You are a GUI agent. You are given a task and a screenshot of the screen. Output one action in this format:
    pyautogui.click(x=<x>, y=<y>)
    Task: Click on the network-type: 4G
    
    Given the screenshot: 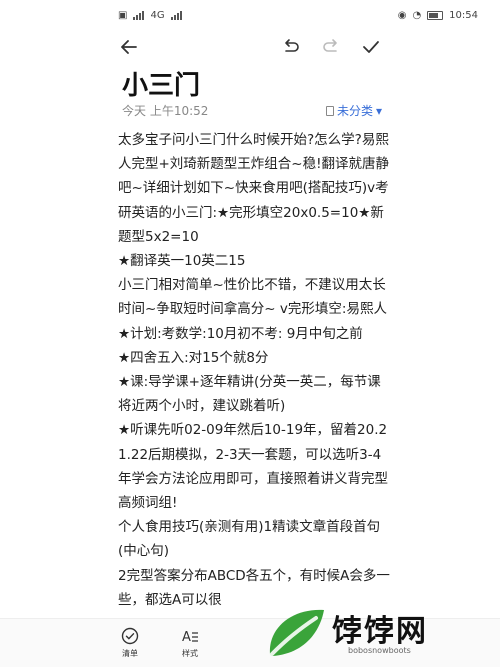 What is the action you would take?
    pyautogui.click(x=157, y=15)
    